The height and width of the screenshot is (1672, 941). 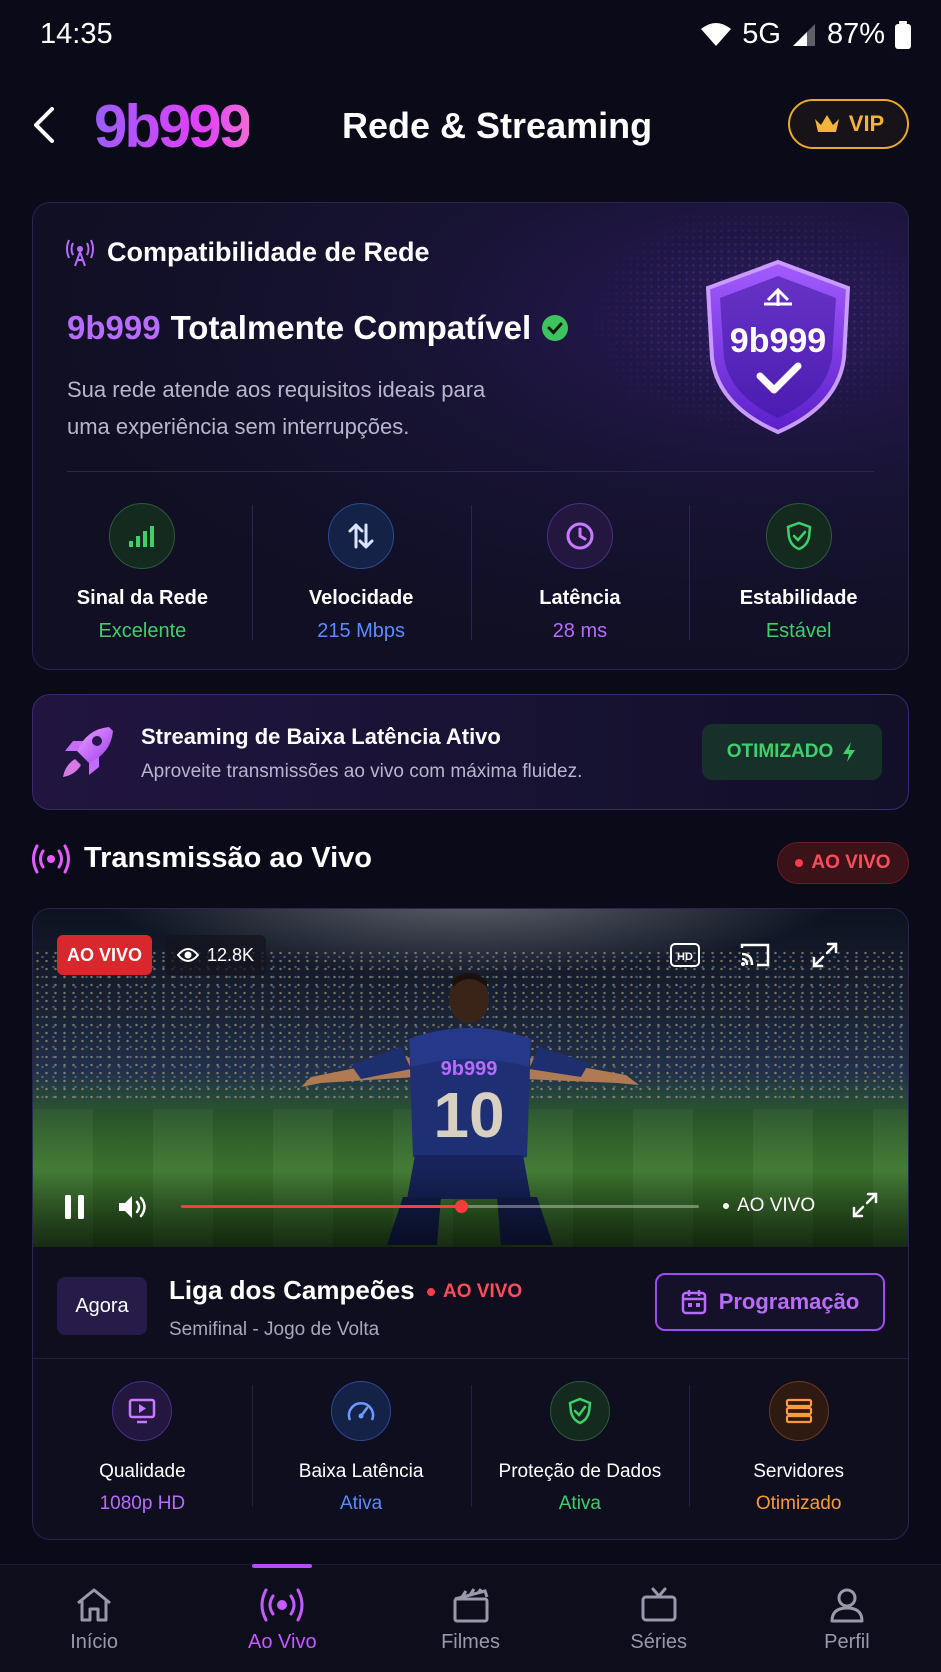 What do you see at coordinates (470, 1642) in the screenshot?
I see `nav-label: Filmes` at bounding box center [470, 1642].